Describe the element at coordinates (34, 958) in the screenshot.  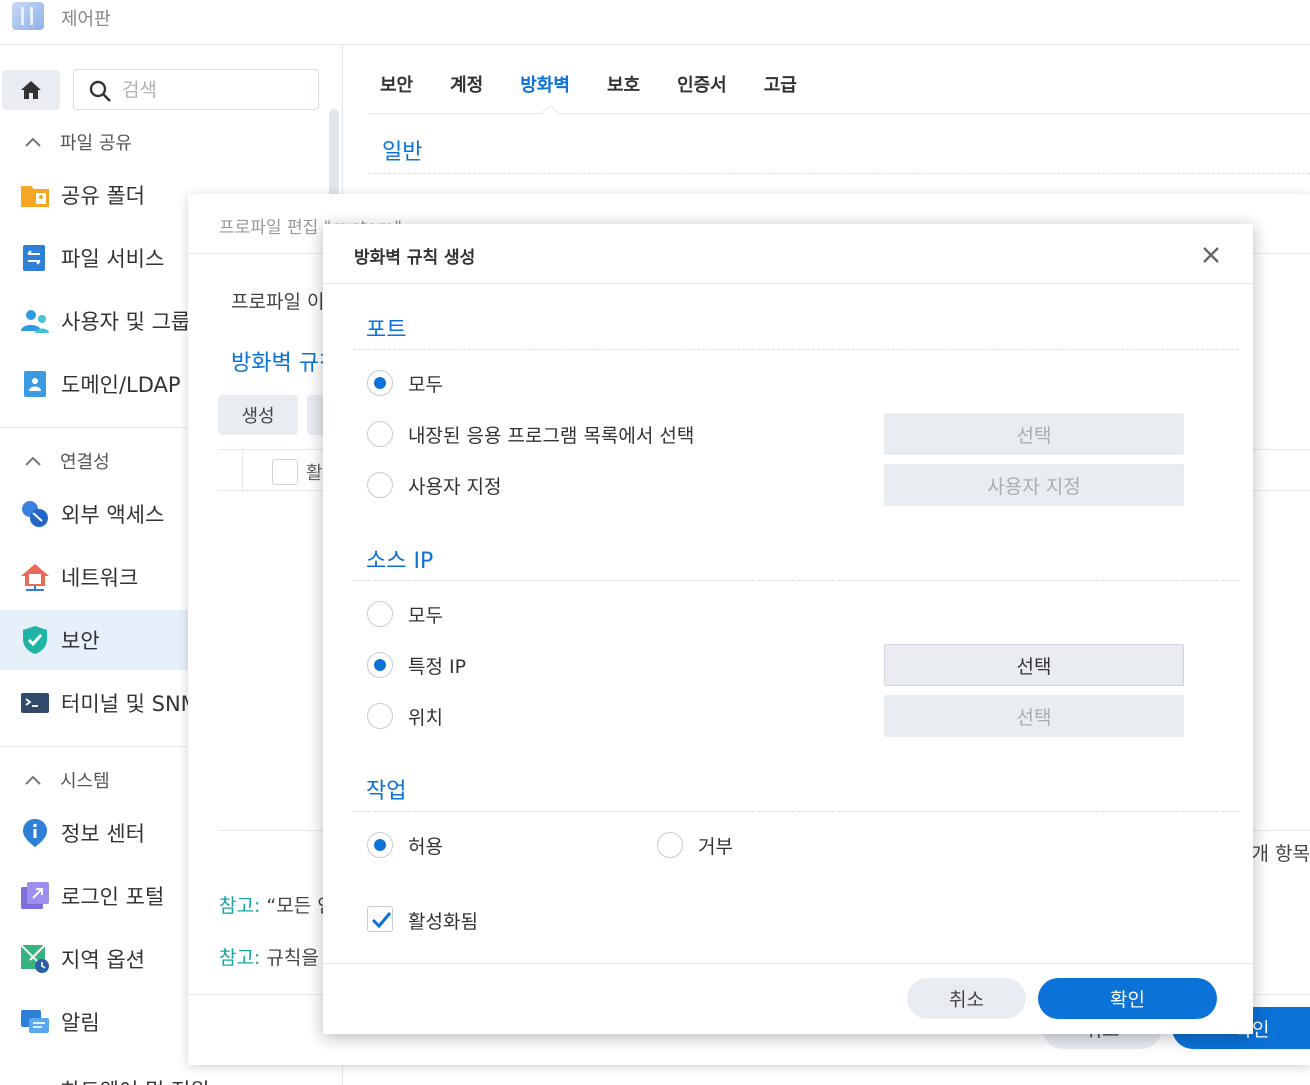
I see `regional-options-icon` at that location.